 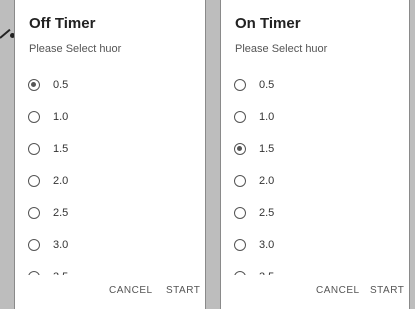 What do you see at coordinates (412, 154) in the screenshot?
I see `dialog-scrim-right` at bounding box center [412, 154].